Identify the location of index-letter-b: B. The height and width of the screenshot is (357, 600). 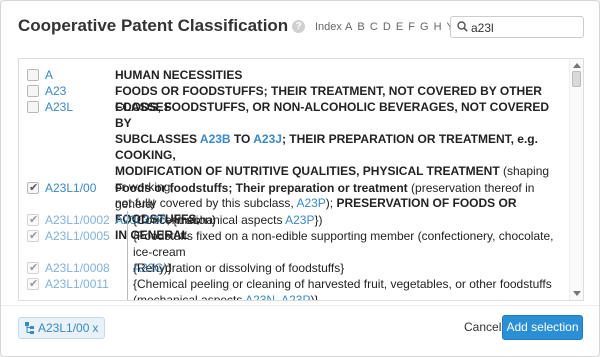
(360, 27).